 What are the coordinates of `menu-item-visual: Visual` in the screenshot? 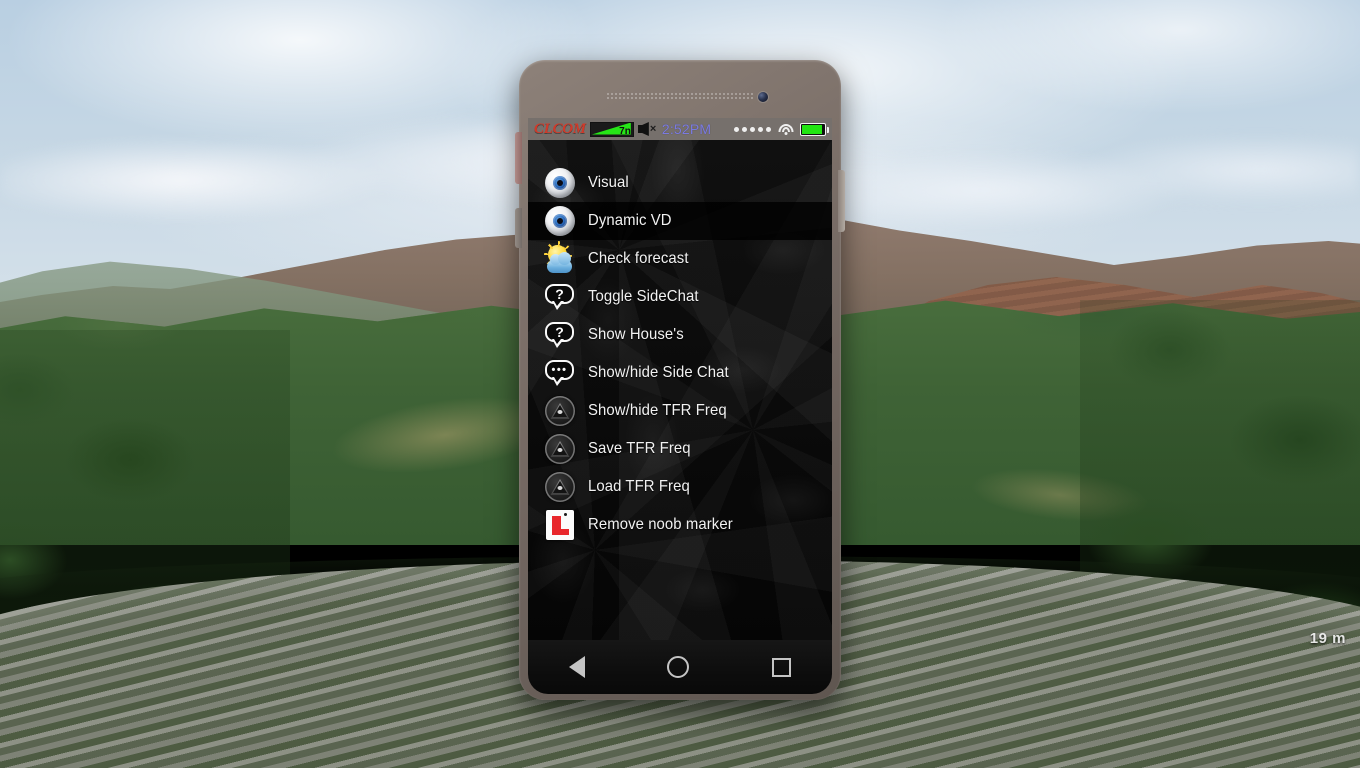 It's located at (680, 183).